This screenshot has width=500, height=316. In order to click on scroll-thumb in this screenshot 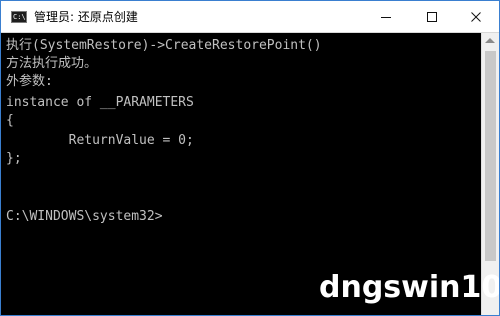, I will do `click(490, 156)`.